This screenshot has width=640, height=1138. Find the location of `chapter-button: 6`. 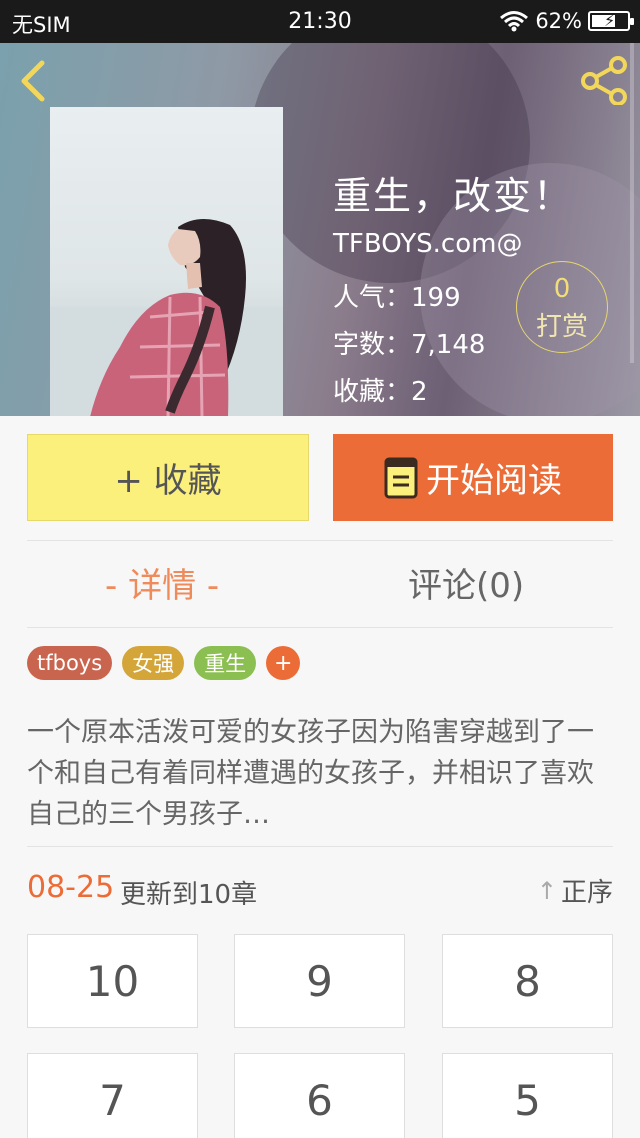

chapter-button: 6 is located at coordinates (319, 1095).